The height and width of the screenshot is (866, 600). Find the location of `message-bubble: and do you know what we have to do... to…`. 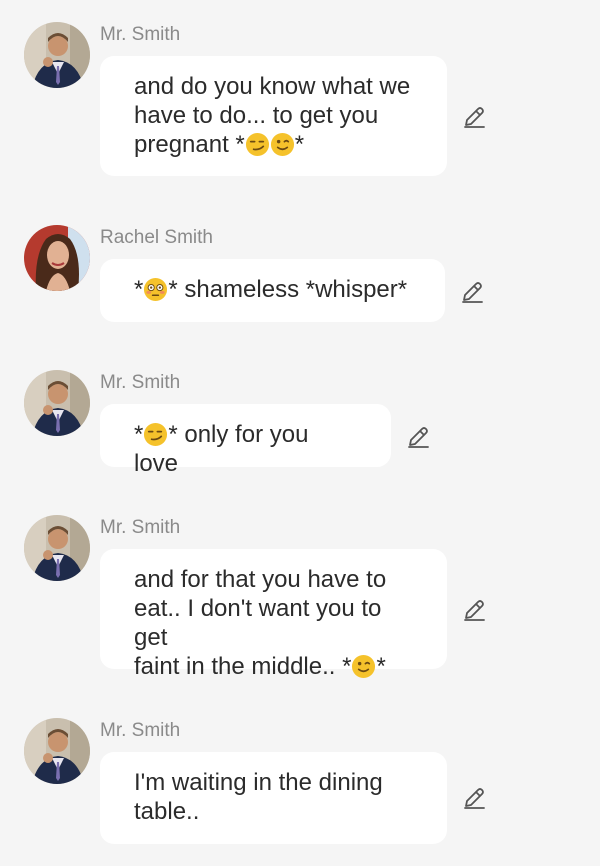

message-bubble: and do you know what we have to do... to… is located at coordinates (273, 116).